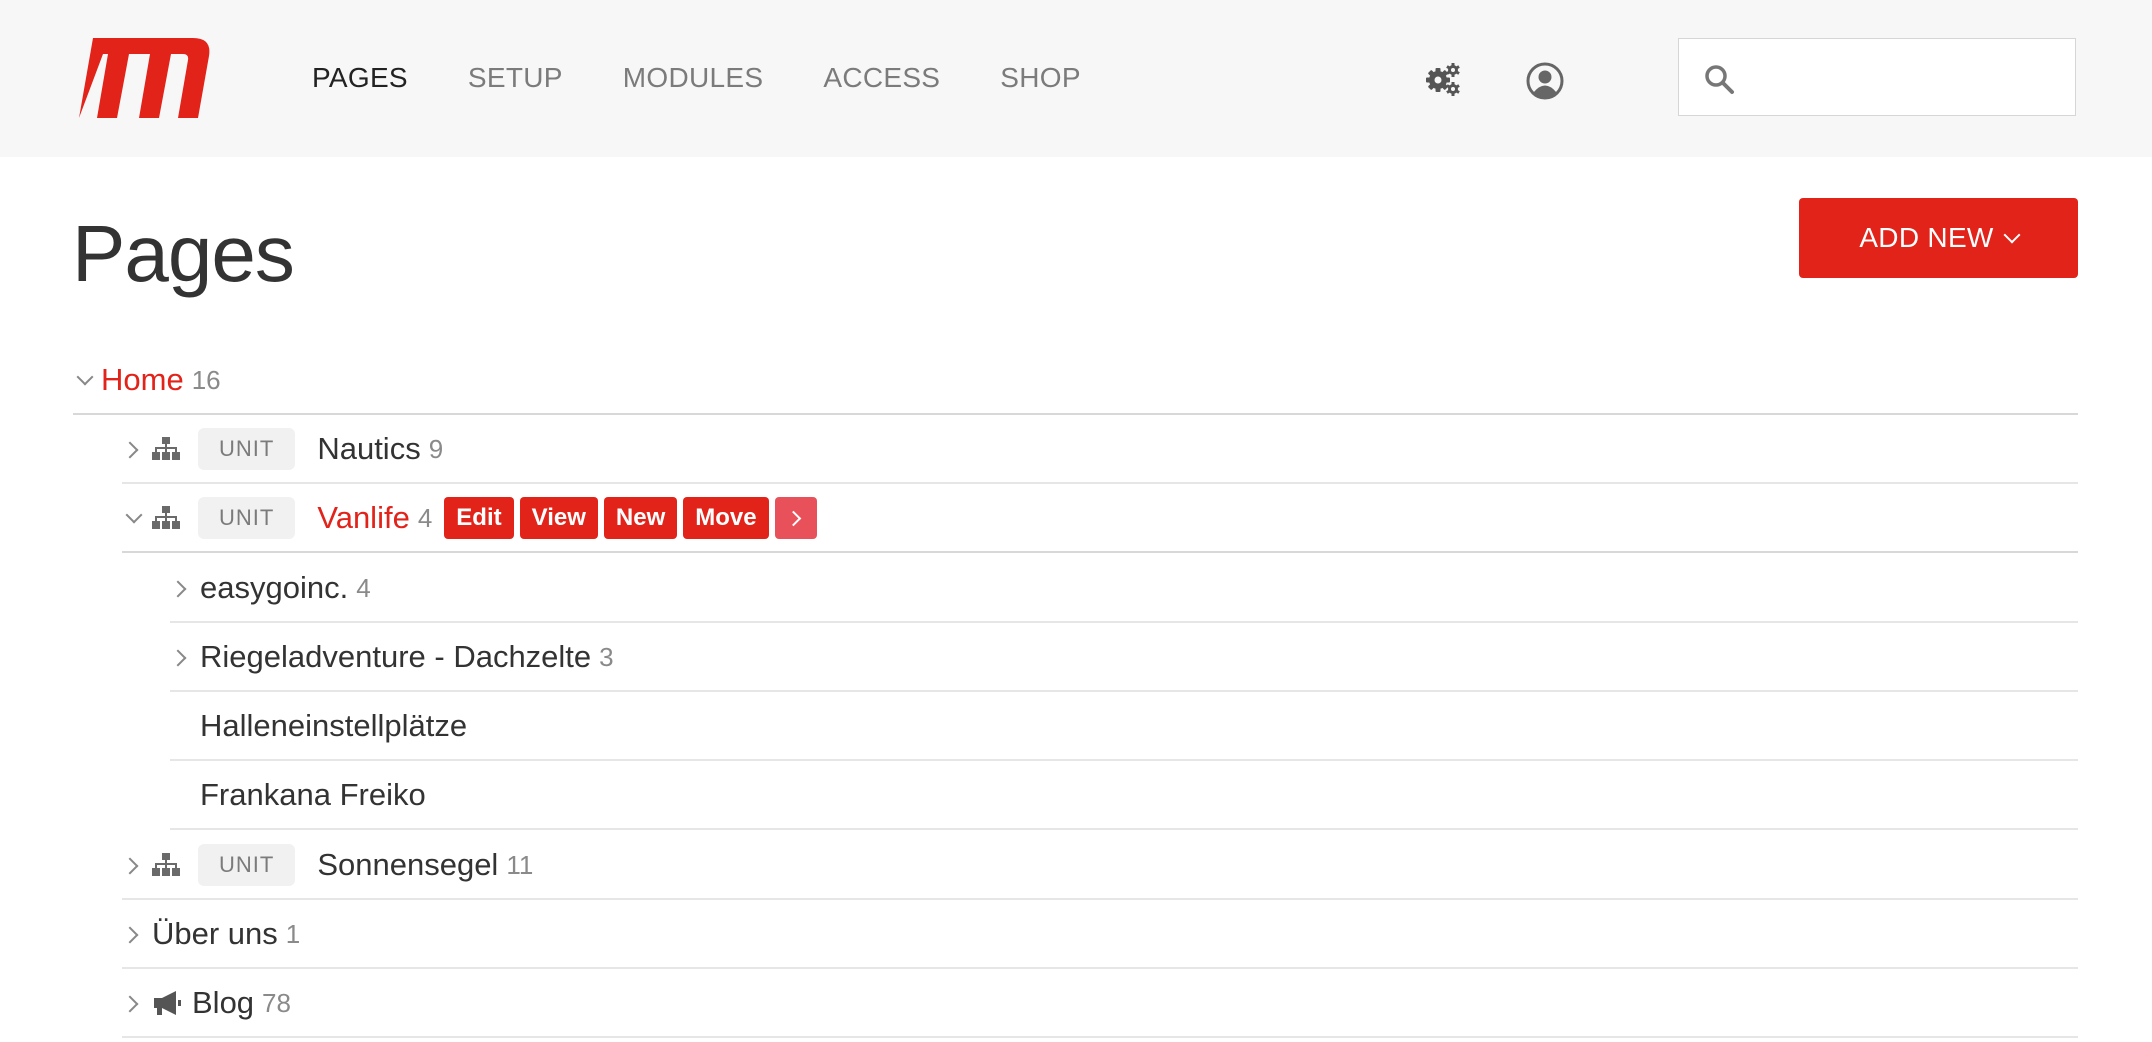 This screenshot has height=1042, width=2152. Describe the element at coordinates (558, 518) in the screenshot. I see `view-button: View` at that location.